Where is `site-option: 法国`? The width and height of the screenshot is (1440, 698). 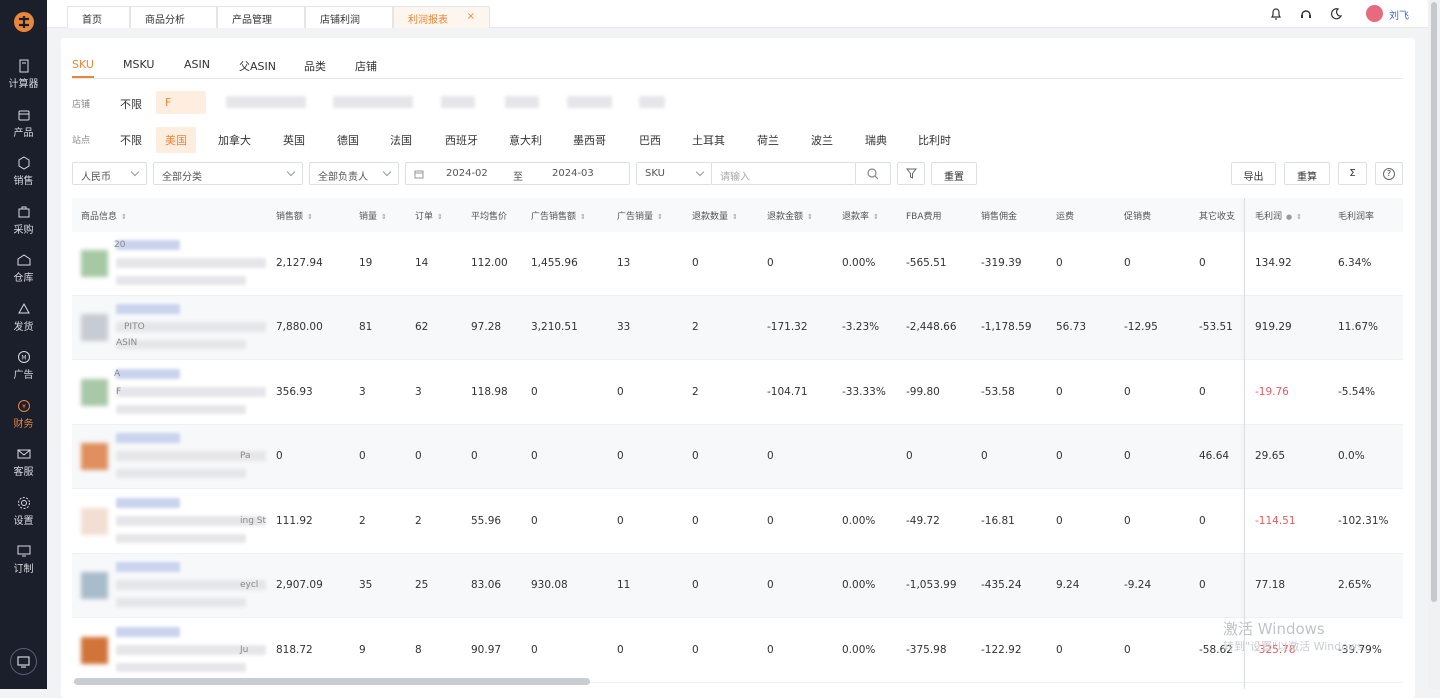 site-option: 法国 is located at coordinates (401, 140).